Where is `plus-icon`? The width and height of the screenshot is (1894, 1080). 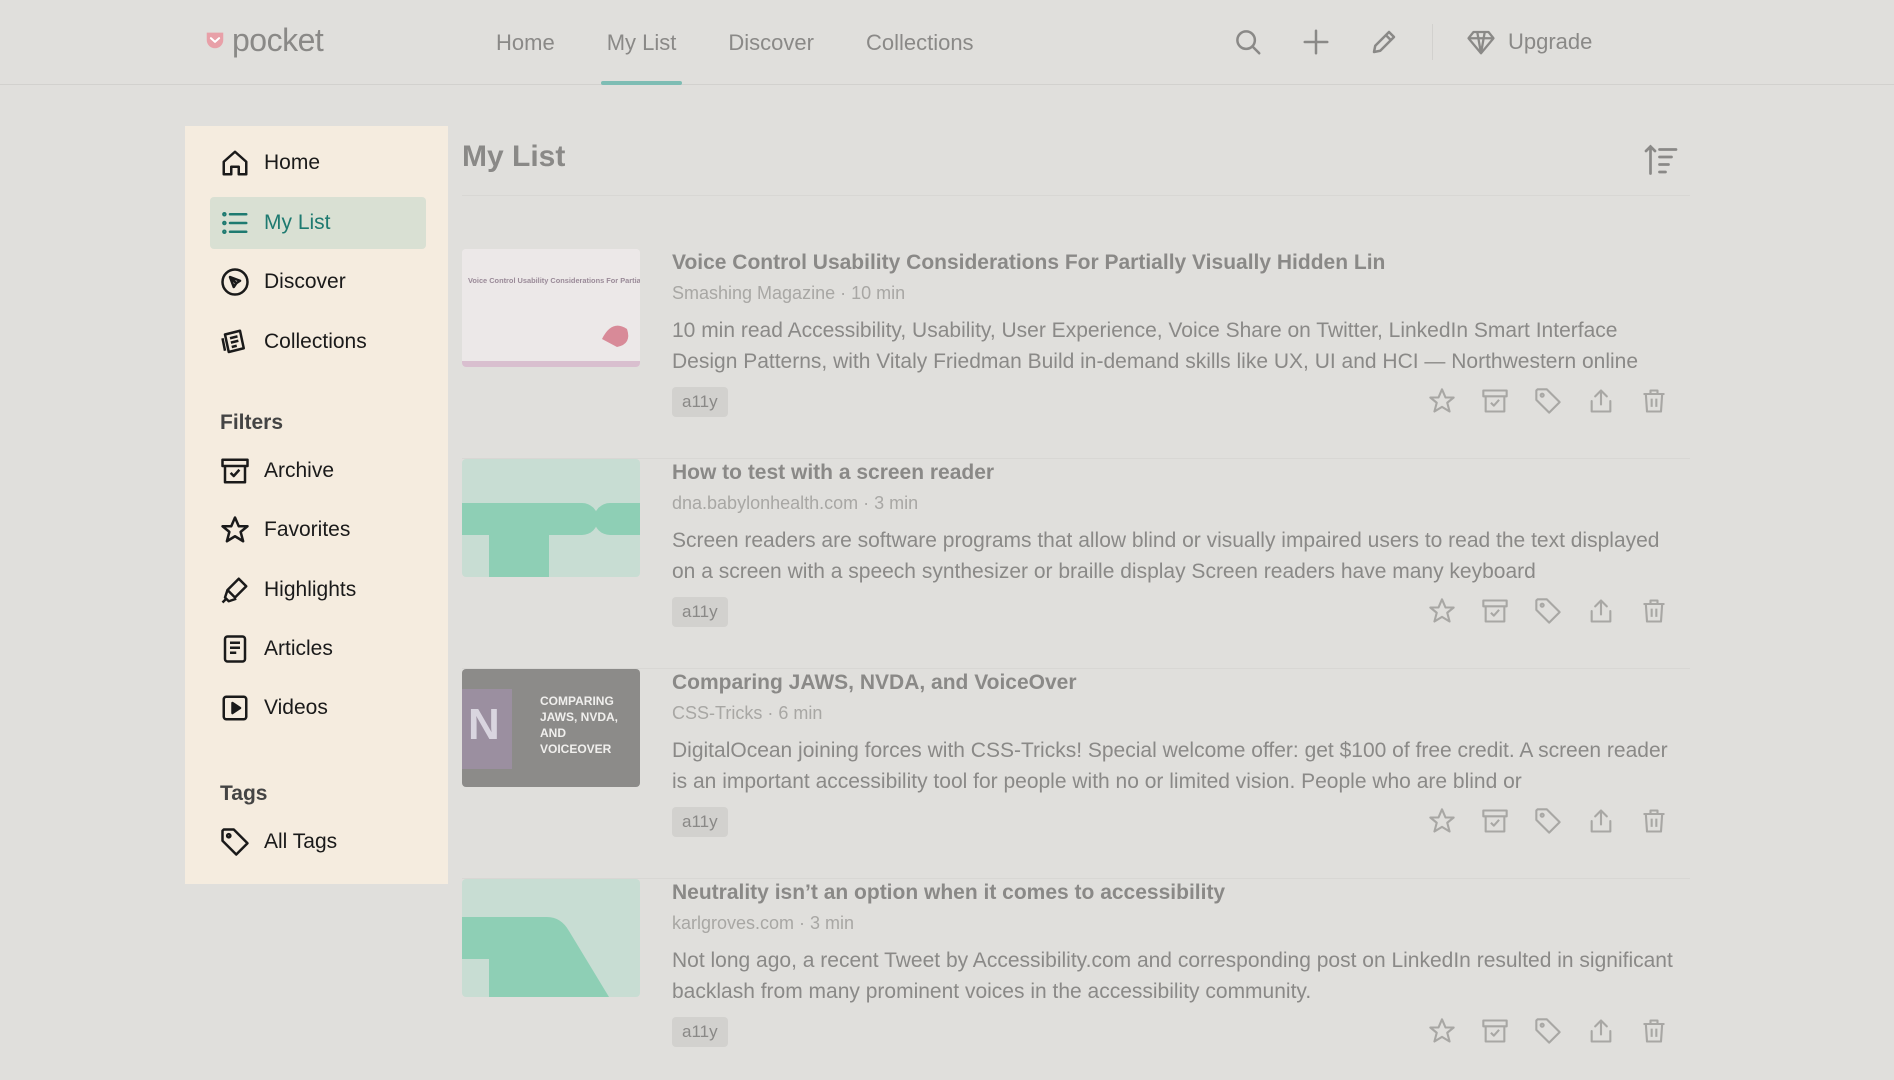
plus-icon is located at coordinates (1316, 42).